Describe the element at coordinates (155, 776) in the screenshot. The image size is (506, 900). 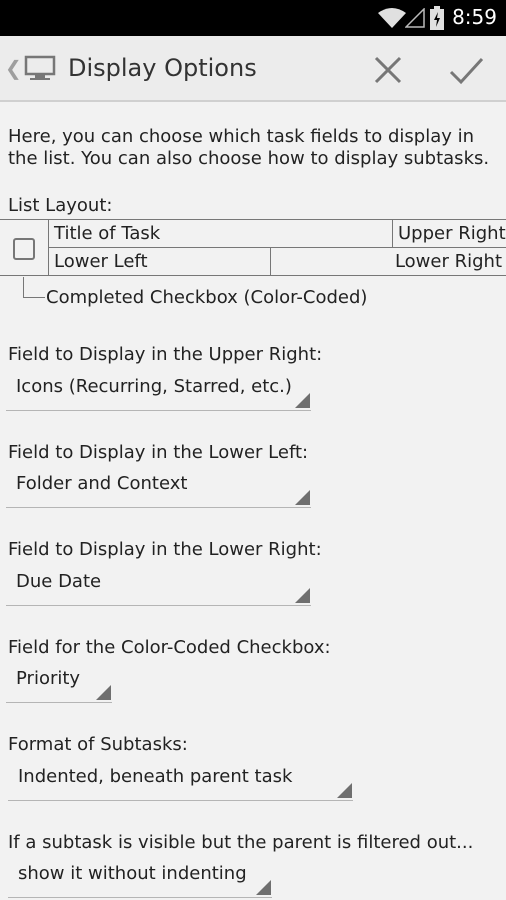
I see `spinner-value: Indented, beneath parent task` at that location.